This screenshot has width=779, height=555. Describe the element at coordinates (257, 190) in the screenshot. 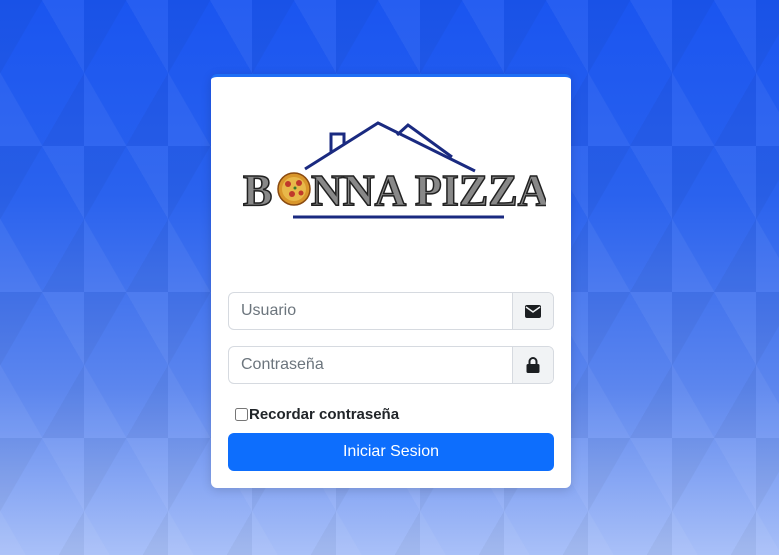

I see `svg-text: B` at that location.